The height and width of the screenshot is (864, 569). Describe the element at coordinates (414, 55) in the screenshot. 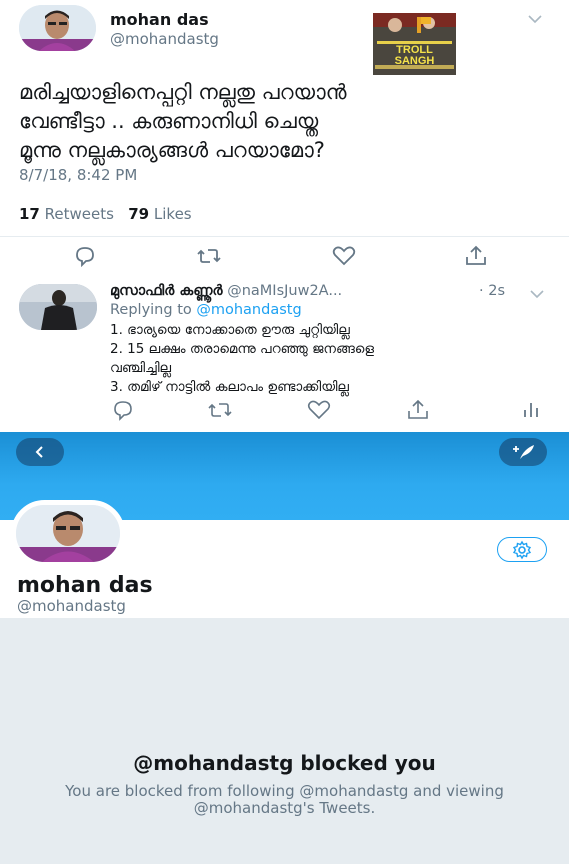

I see `thumbnail-text: TROLL SANGH` at that location.